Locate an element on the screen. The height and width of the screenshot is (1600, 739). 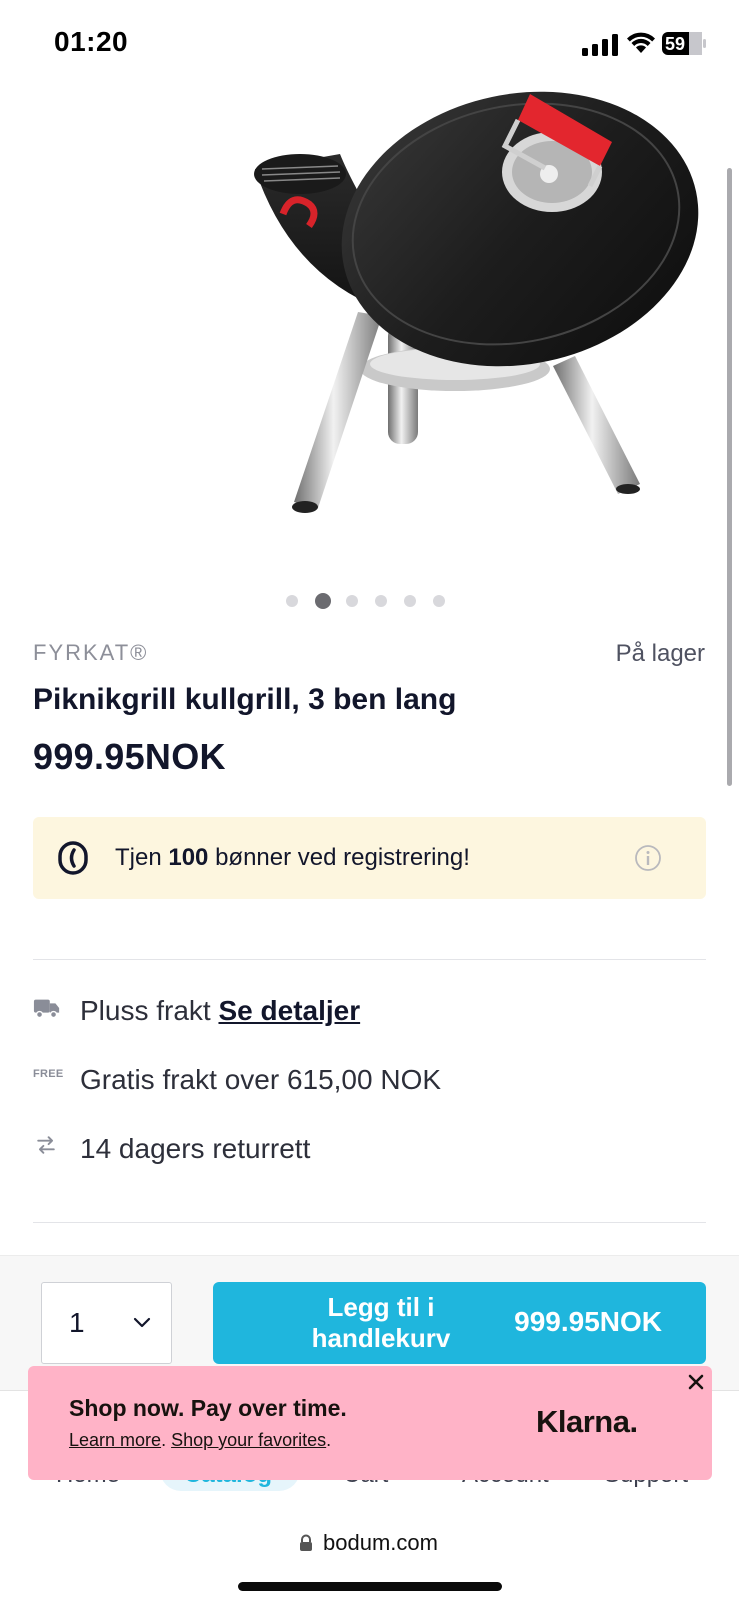
scrollbar is located at coordinates (729, 477).